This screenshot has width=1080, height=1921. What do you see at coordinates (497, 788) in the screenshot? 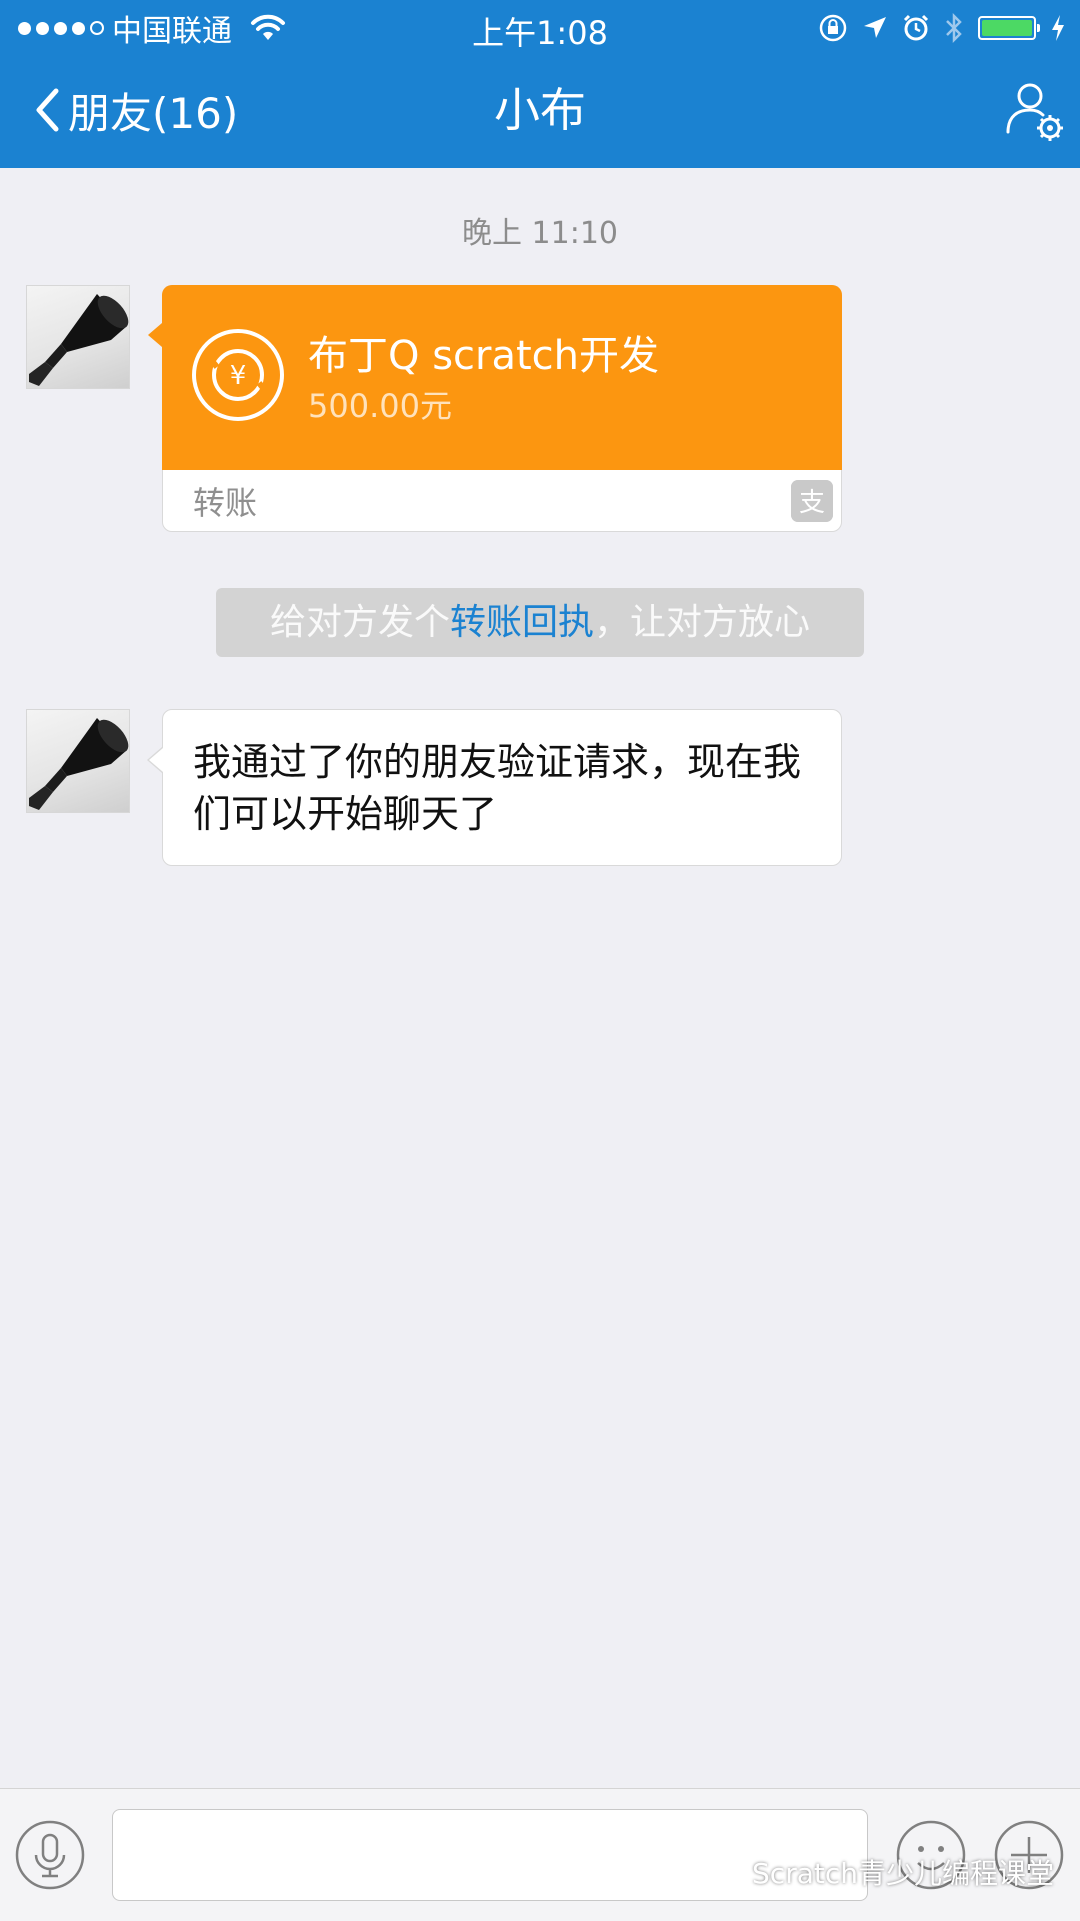
I see `message-text: 我通过了你的朋友验证请求，现在我们可以开始聊天了` at bounding box center [497, 788].